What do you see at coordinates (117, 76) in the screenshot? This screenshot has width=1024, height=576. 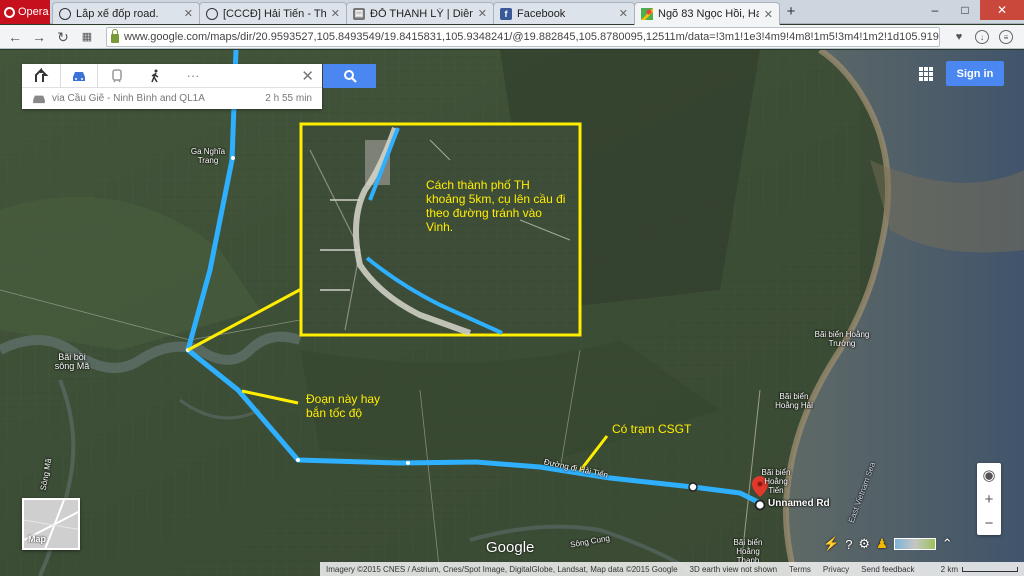 I see `transit-mode-icon` at bounding box center [117, 76].